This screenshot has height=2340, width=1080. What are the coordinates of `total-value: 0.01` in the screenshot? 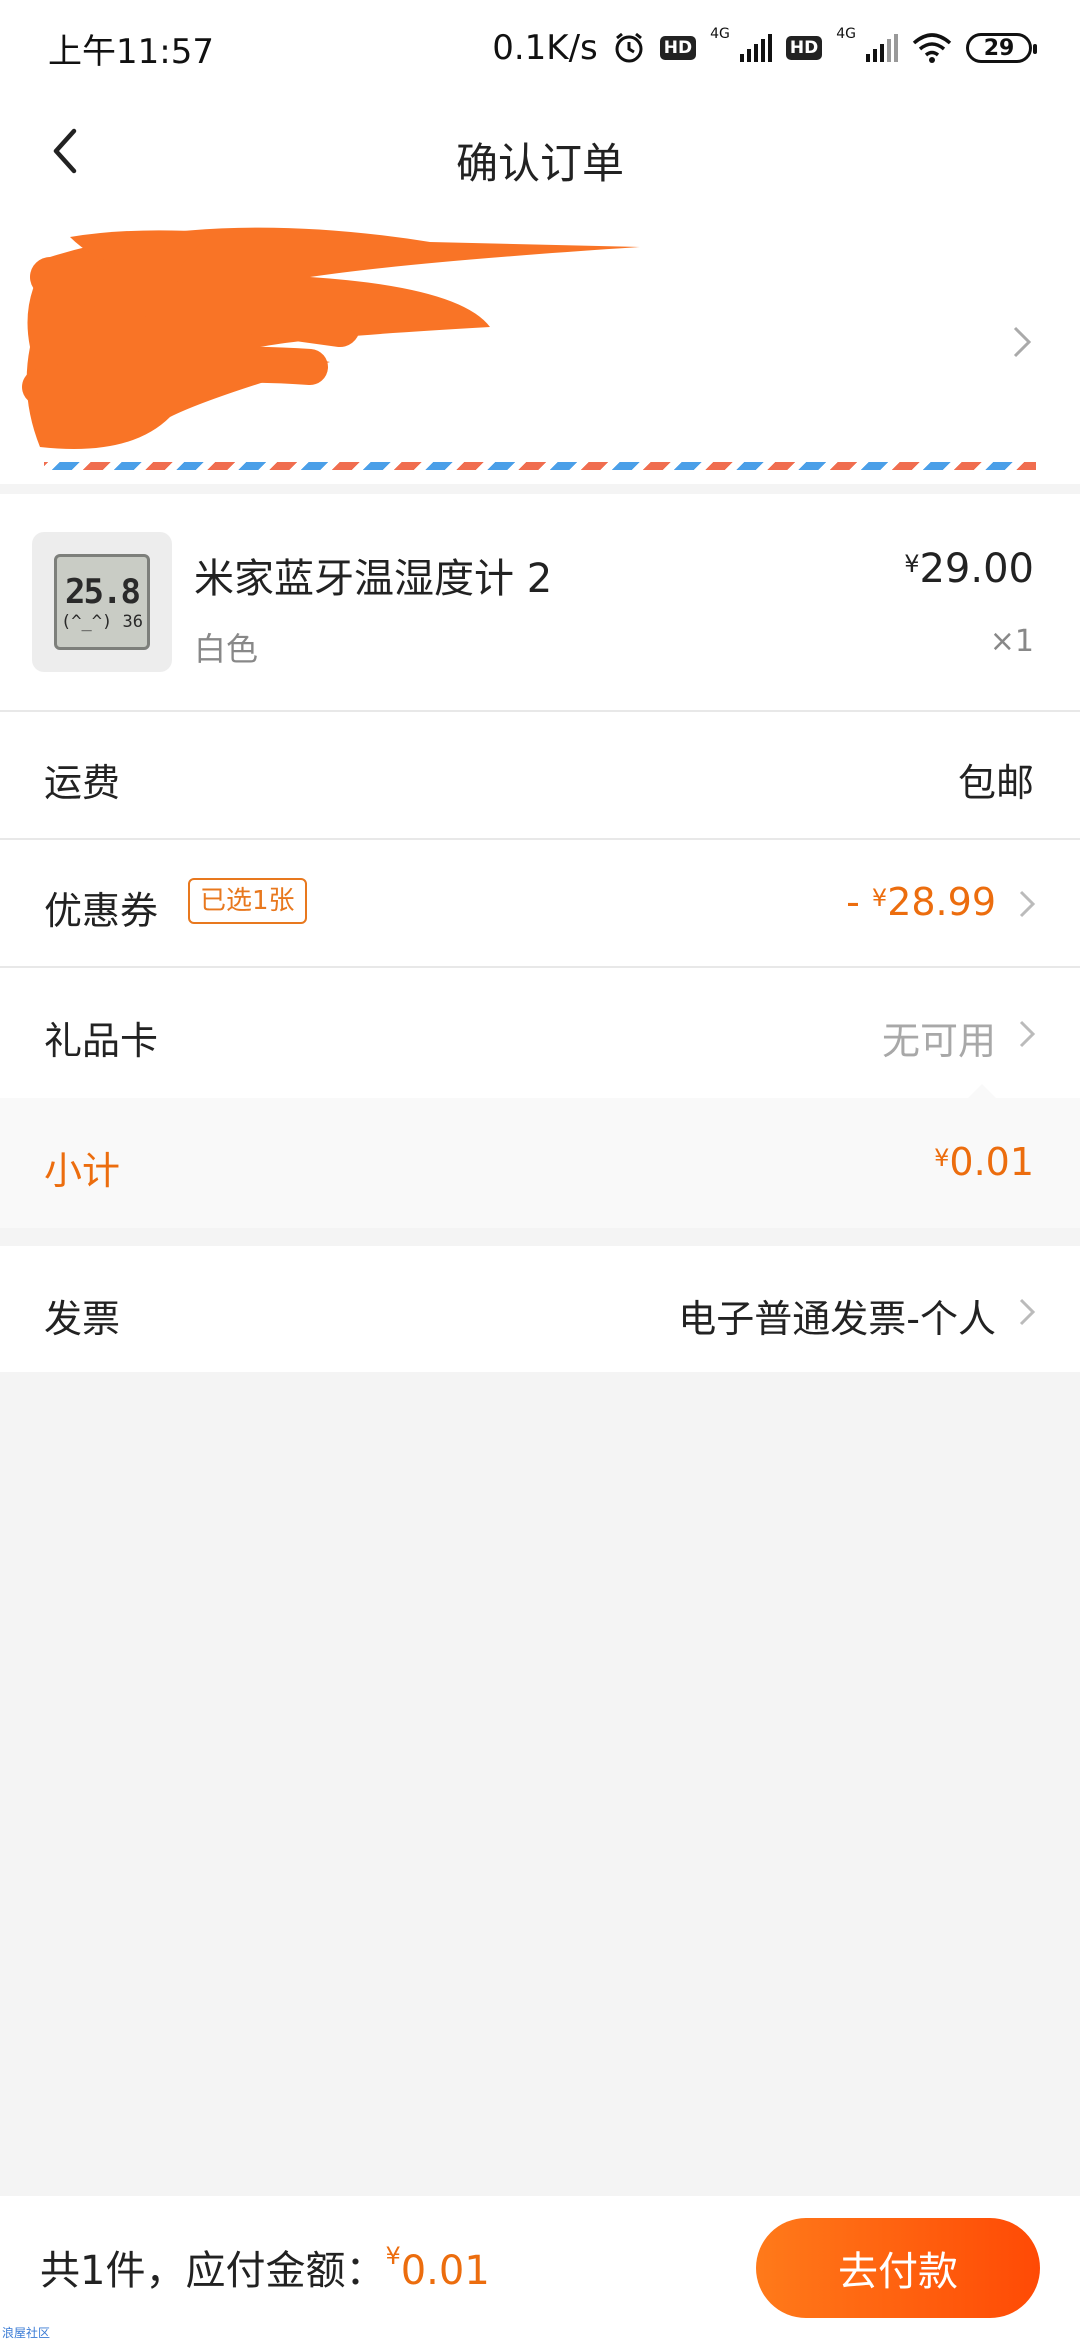 It's located at (445, 2271).